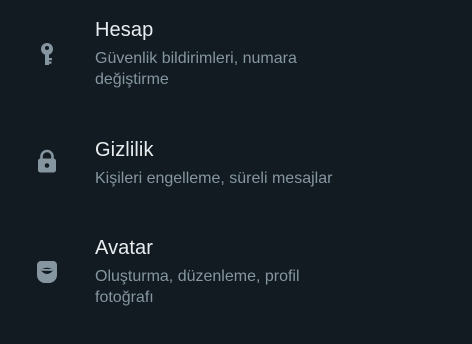 The height and width of the screenshot is (344, 472). I want to click on settings-item-title: Hesap, so click(124, 30).